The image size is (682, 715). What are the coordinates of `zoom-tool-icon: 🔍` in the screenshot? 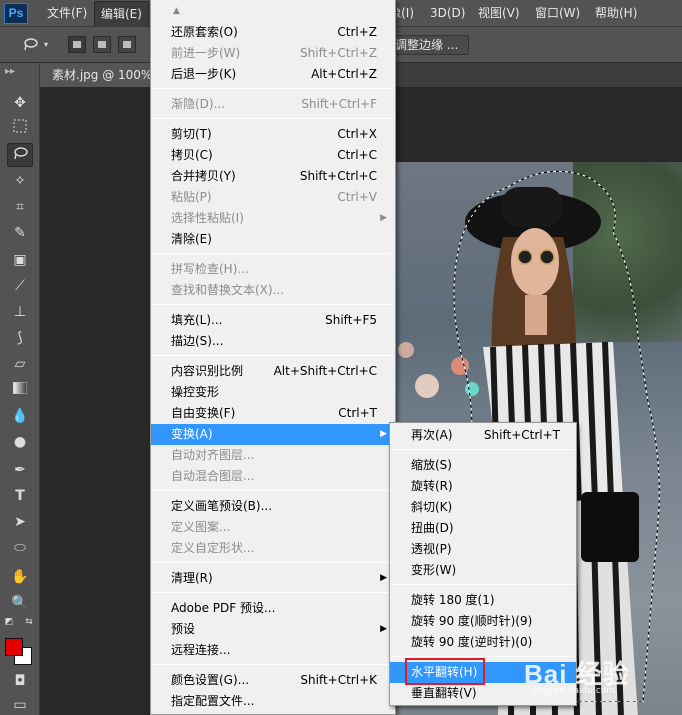 It's located at (20, 603).